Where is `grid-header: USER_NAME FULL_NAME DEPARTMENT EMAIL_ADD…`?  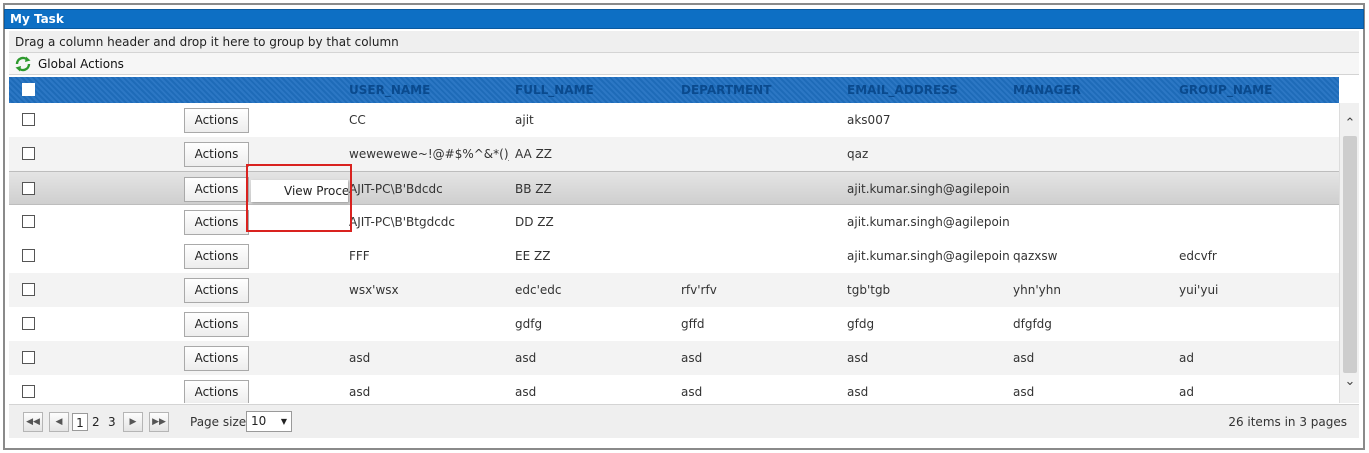
grid-header: USER_NAME FULL_NAME DEPARTMENT EMAIL_ADD… is located at coordinates (674, 90).